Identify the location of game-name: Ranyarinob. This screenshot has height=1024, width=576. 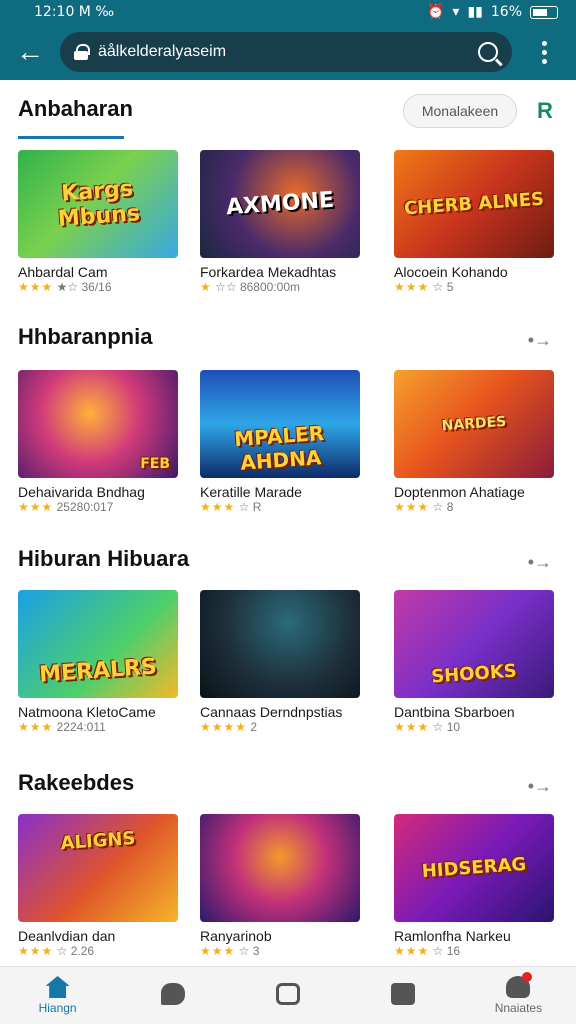
(236, 936).